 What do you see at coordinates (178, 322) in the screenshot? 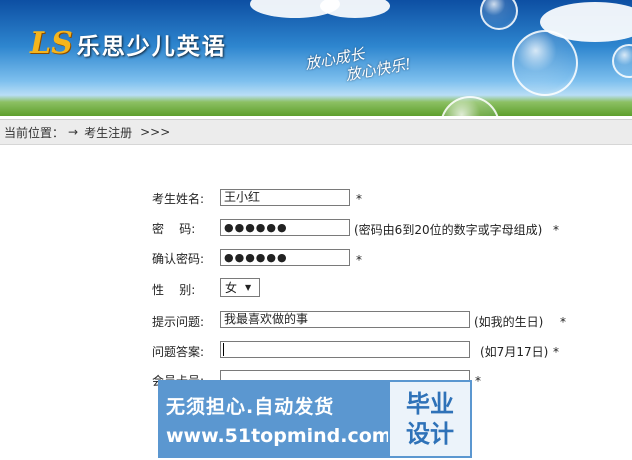
I see `question-label: 提示问题:` at bounding box center [178, 322].